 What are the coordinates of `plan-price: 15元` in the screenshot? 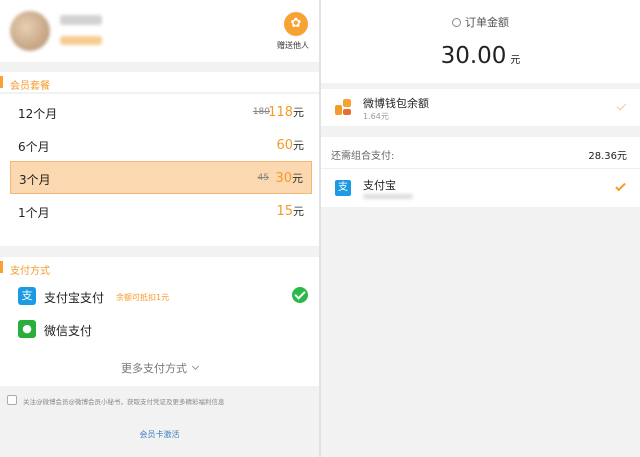 It's located at (290, 211).